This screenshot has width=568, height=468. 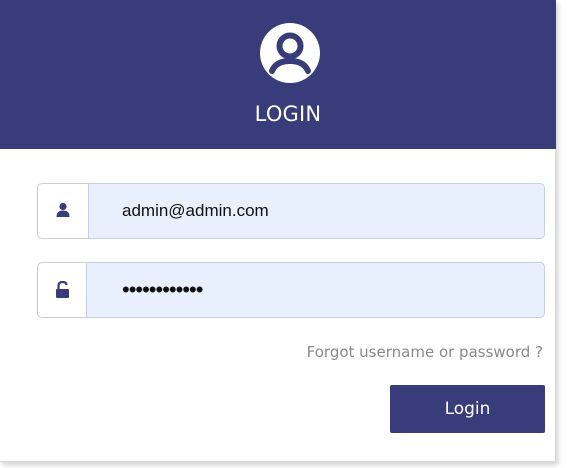 I want to click on user-icon, so click(x=63, y=209).